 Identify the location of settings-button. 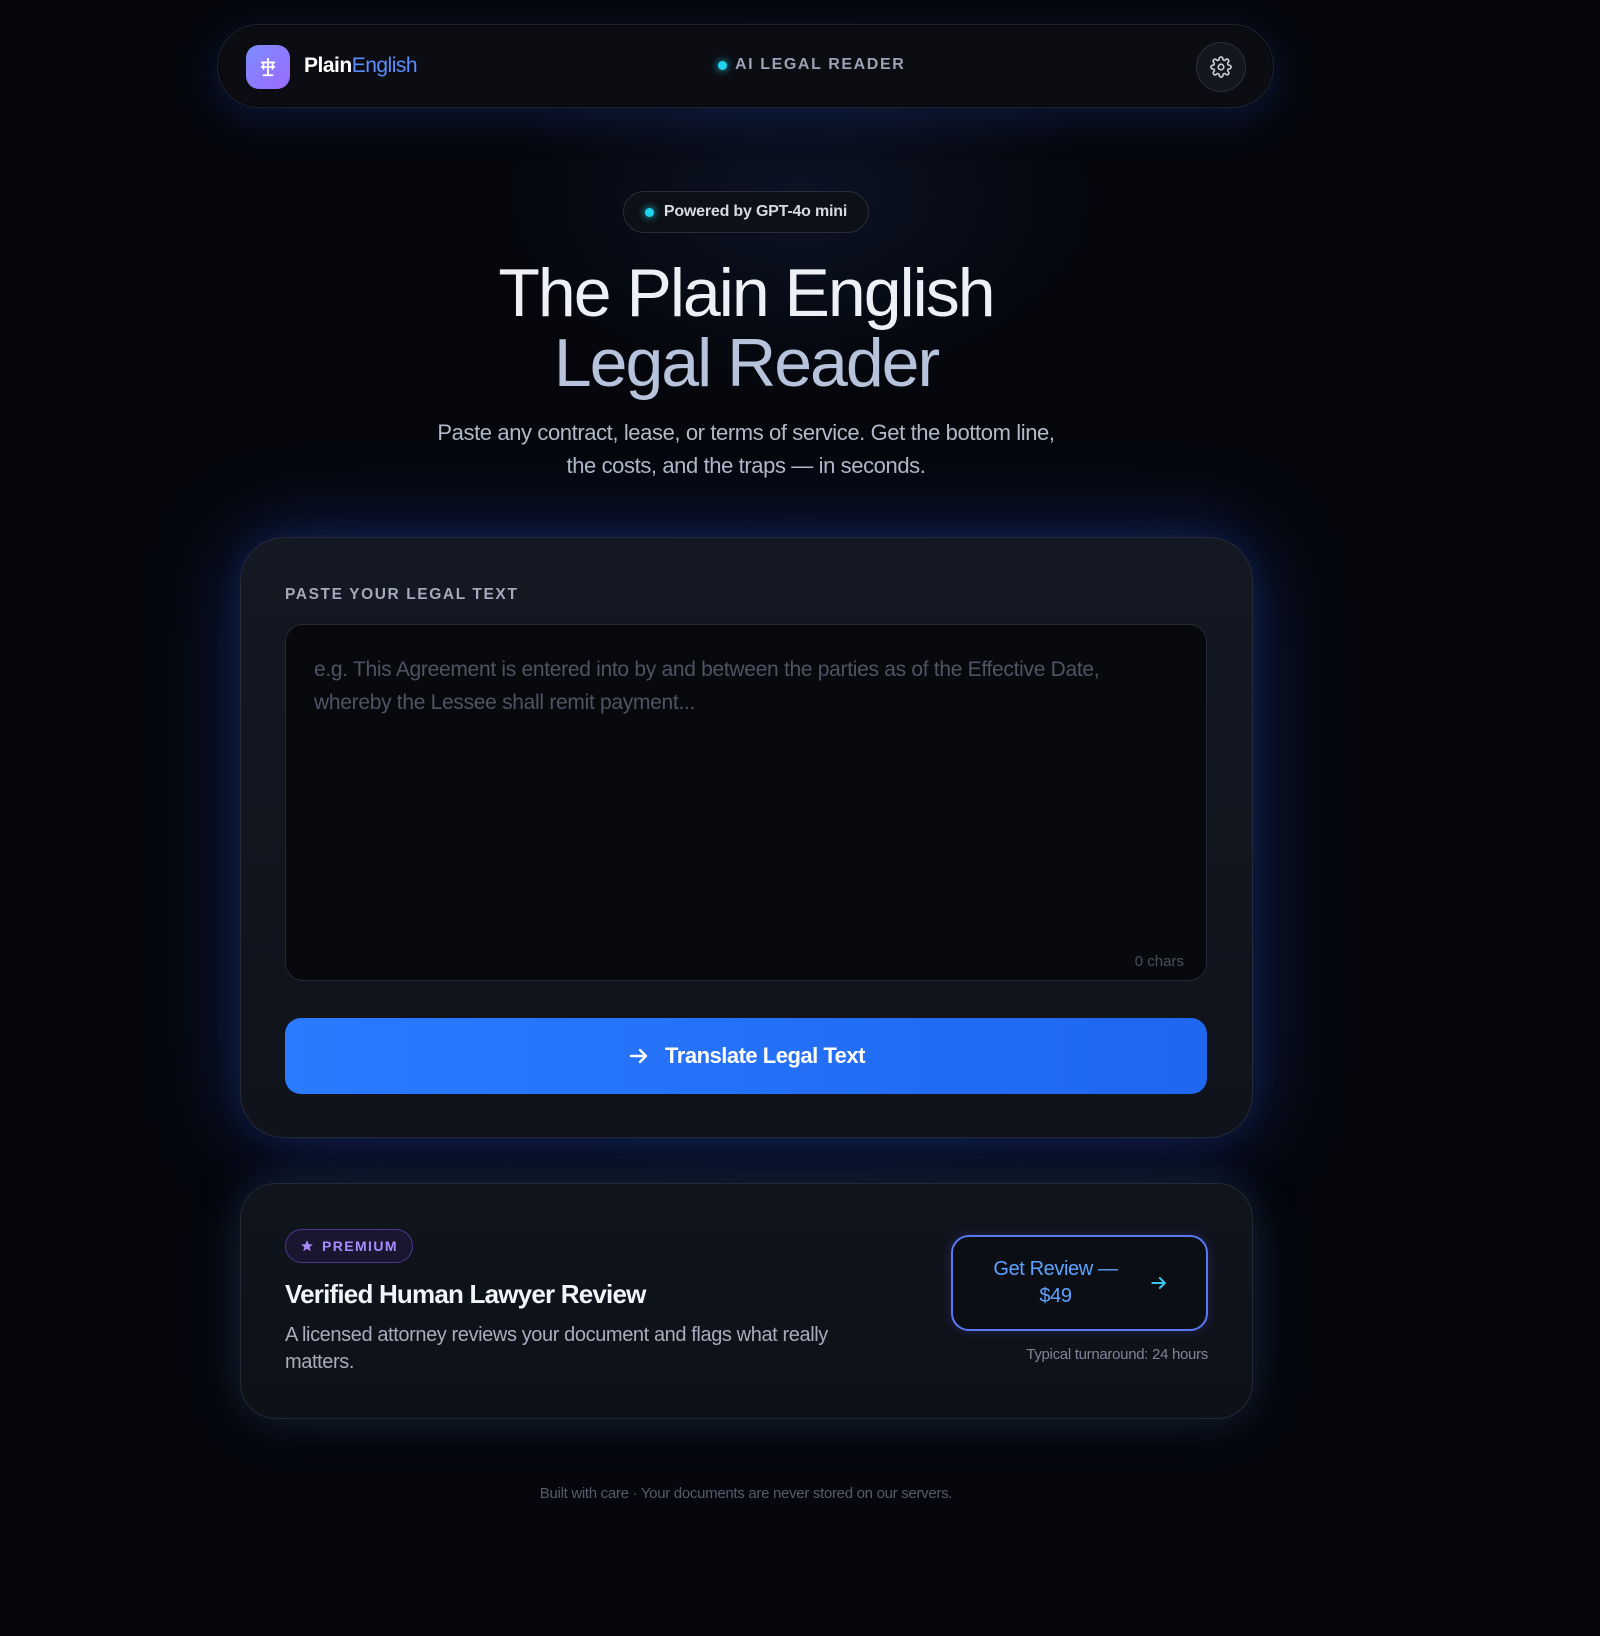
(1221, 67).